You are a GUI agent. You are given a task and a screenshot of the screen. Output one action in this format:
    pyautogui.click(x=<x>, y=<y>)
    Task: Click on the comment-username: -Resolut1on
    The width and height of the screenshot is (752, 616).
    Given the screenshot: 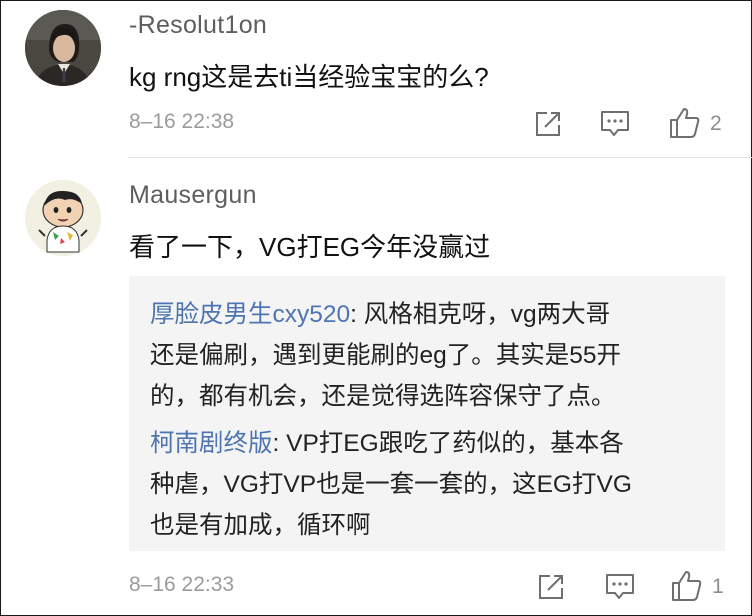 What is the action you would take?
    pyautogui.click(x=198, y=25)
    